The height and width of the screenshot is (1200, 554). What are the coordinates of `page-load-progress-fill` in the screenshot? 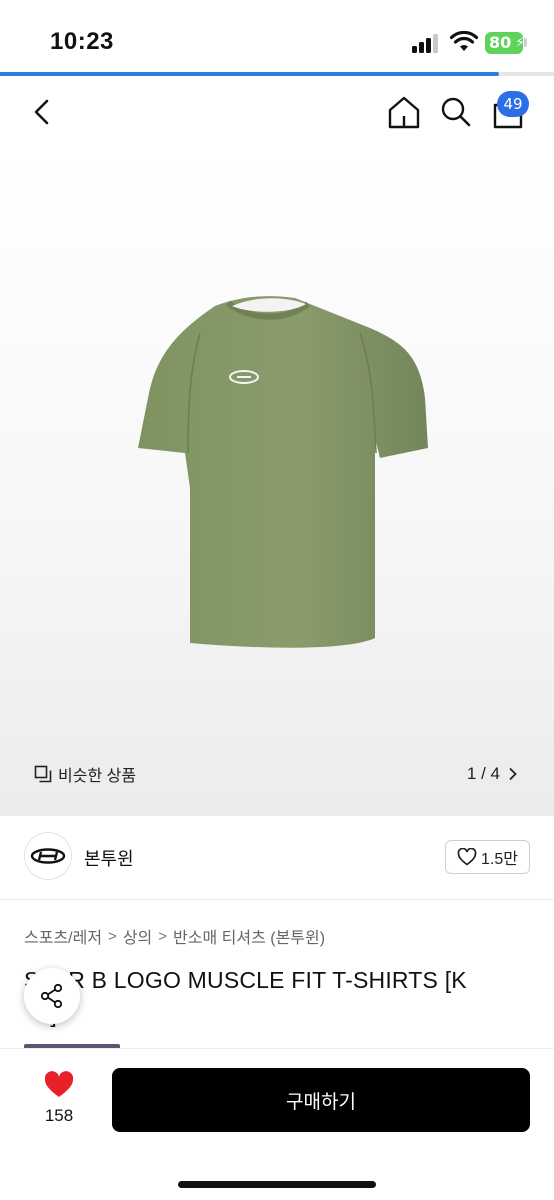 It's located at (249, 74).